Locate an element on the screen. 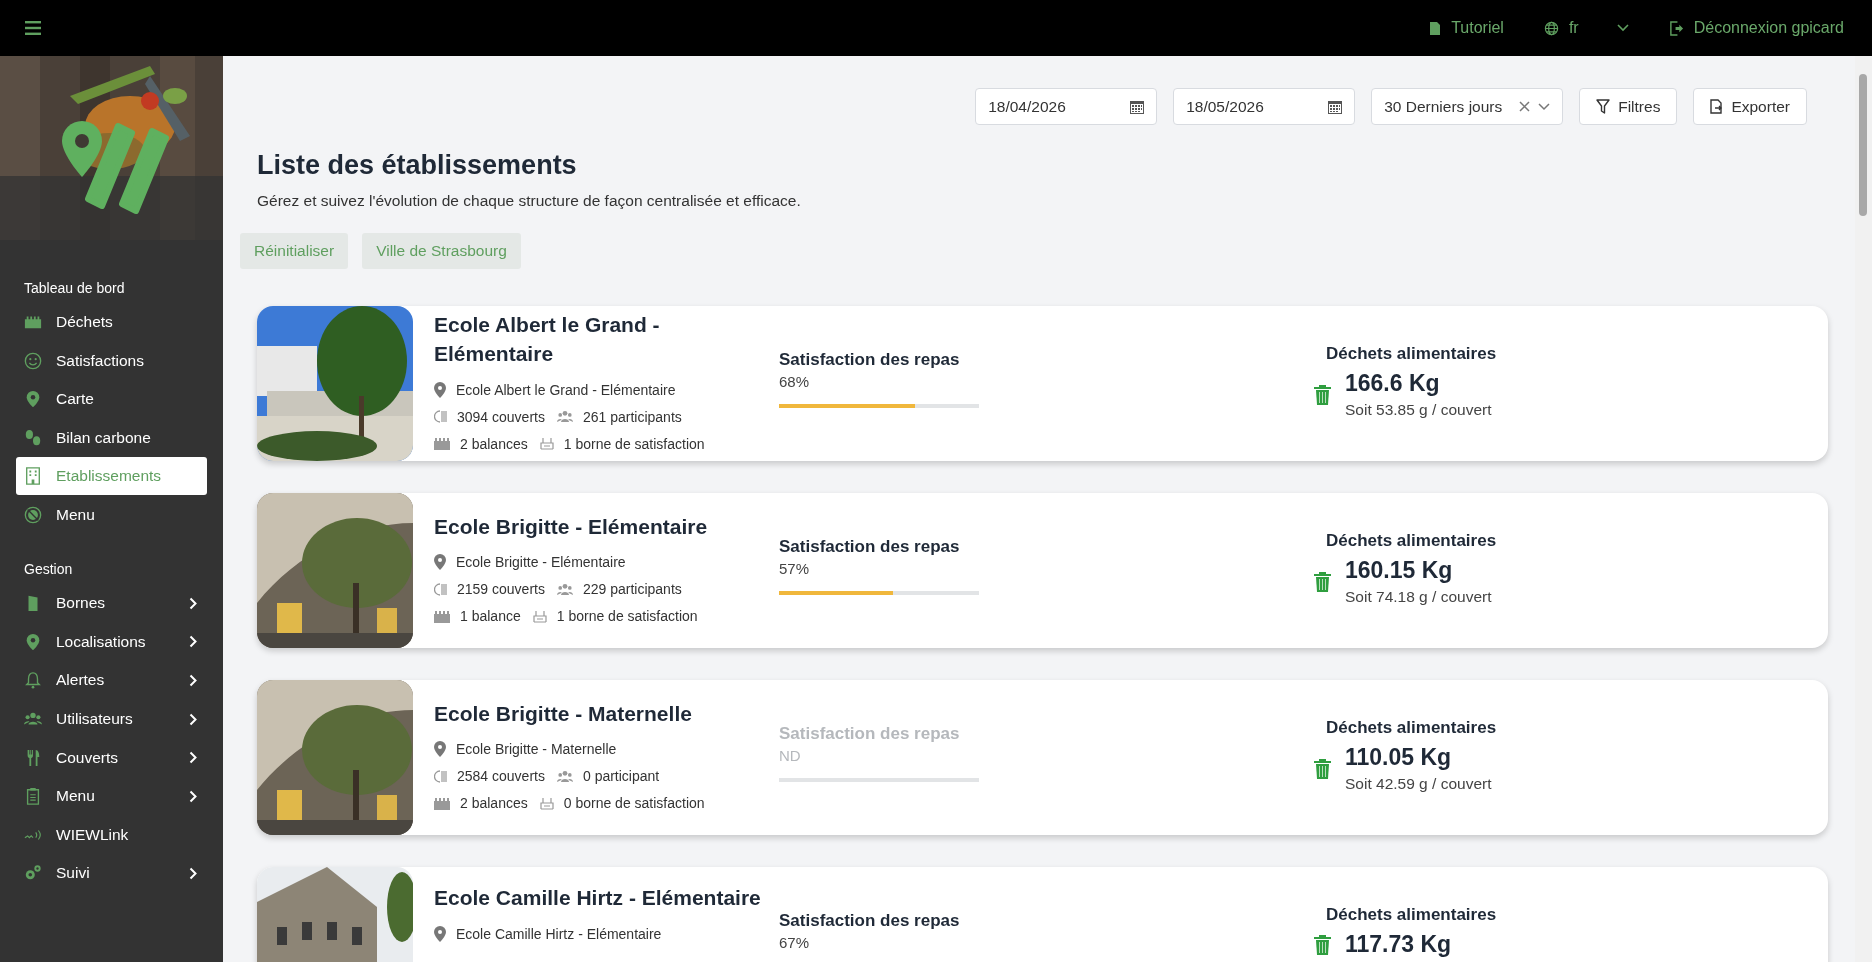 The width and height of the screenshot is (1872, 962). nav-item: Suivi is located at coordinates (111, 873).